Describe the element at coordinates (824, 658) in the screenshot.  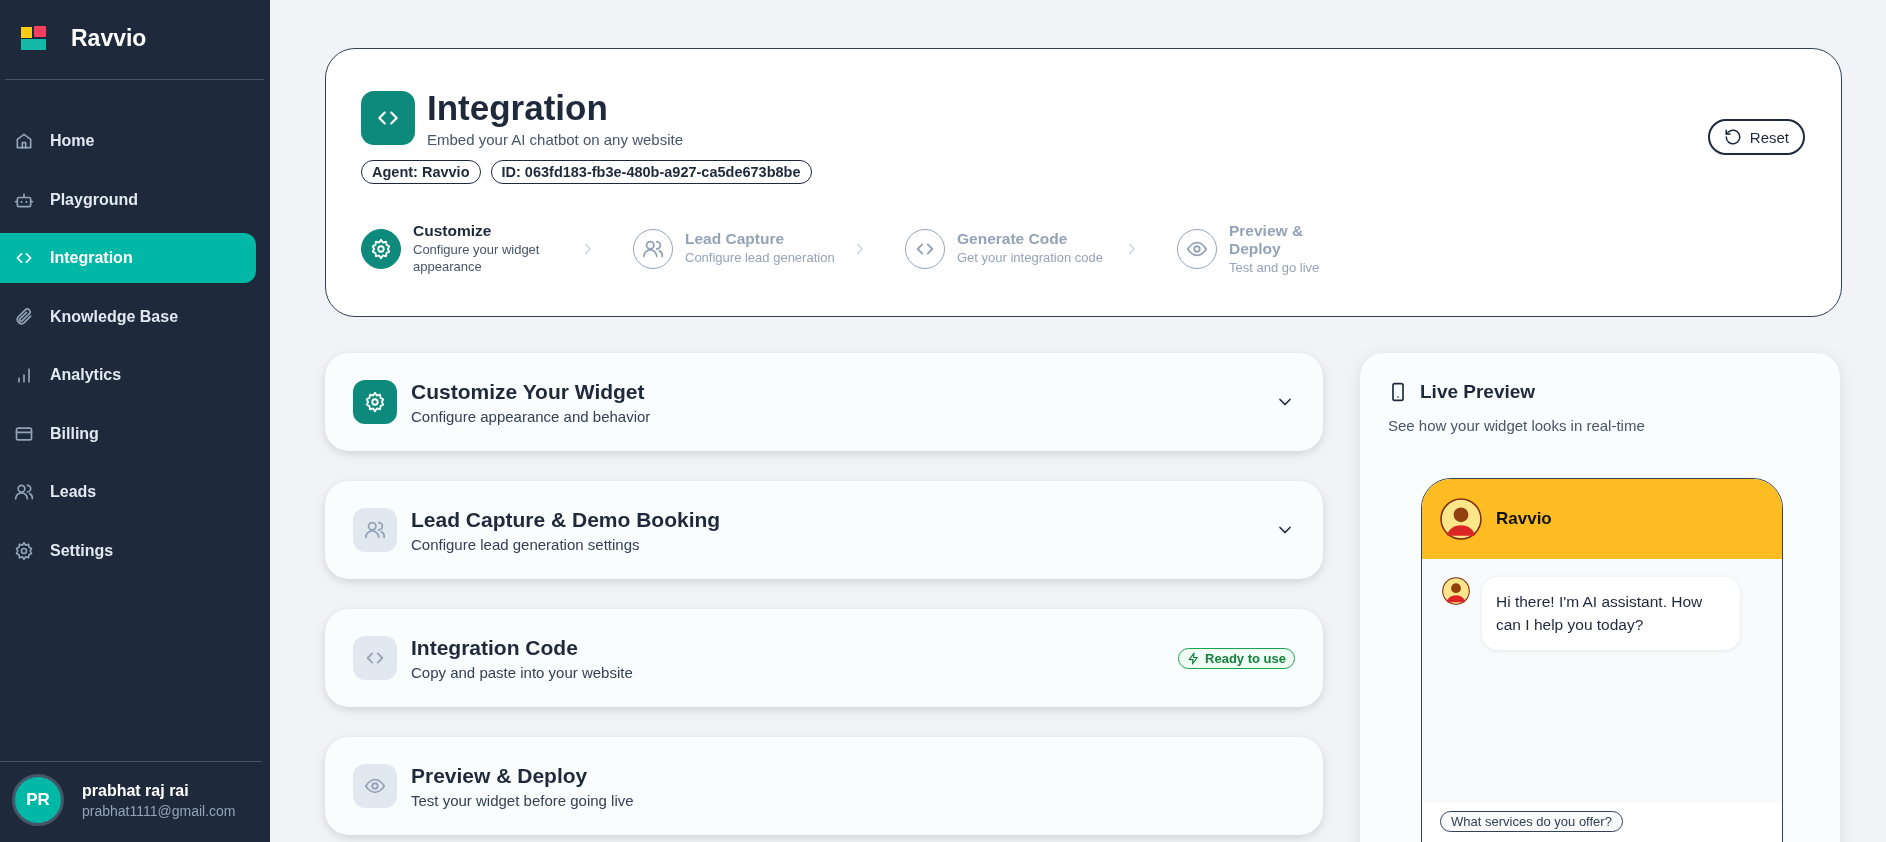
I see `section-card: Integration Code Copy and paste into your website Ready to use` at that location.